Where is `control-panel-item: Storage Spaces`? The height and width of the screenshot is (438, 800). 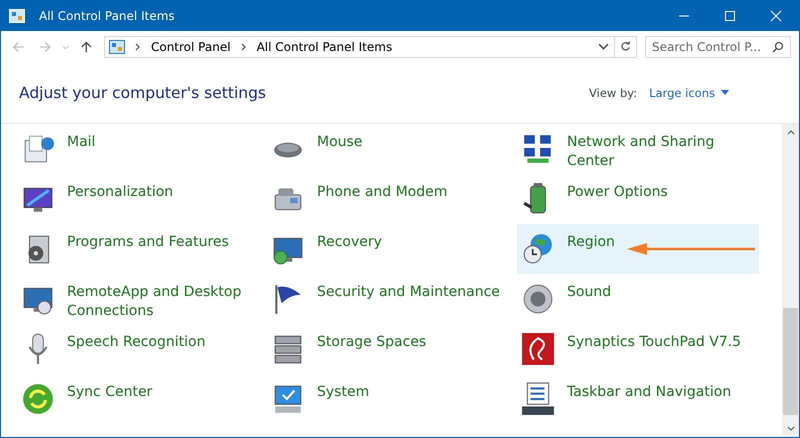 control-panel-item: Storage Spaces is located at coordinates (388, 349).